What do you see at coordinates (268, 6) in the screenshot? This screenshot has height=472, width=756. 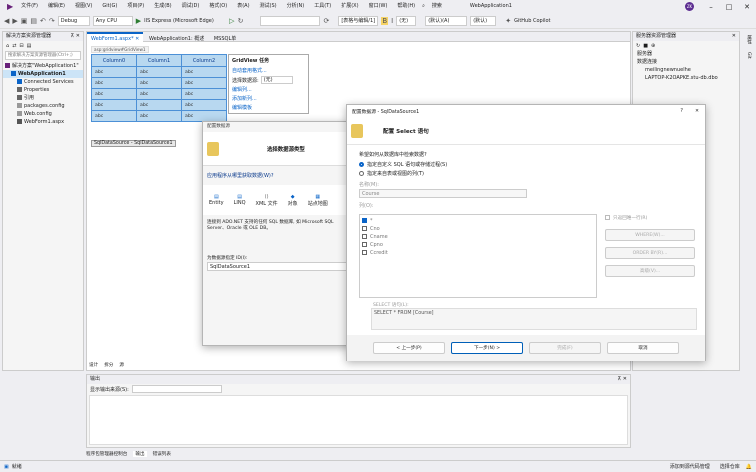 I see `menu-test: 测试(S)` at bounding box center [268, 6].